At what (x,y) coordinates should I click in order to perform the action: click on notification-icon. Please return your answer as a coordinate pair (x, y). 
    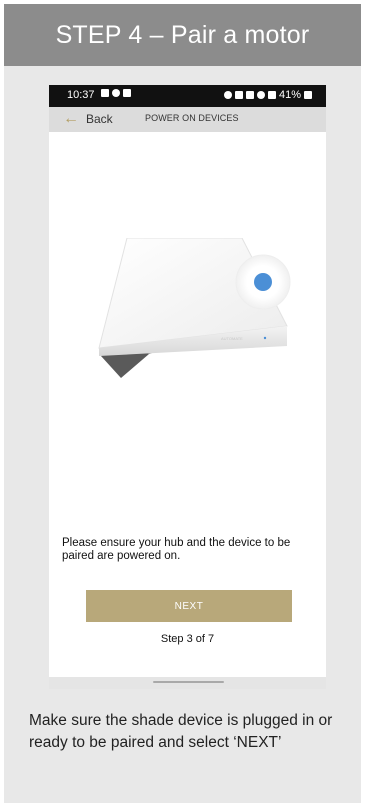
    Looking at the image, I should click on (116, 93).